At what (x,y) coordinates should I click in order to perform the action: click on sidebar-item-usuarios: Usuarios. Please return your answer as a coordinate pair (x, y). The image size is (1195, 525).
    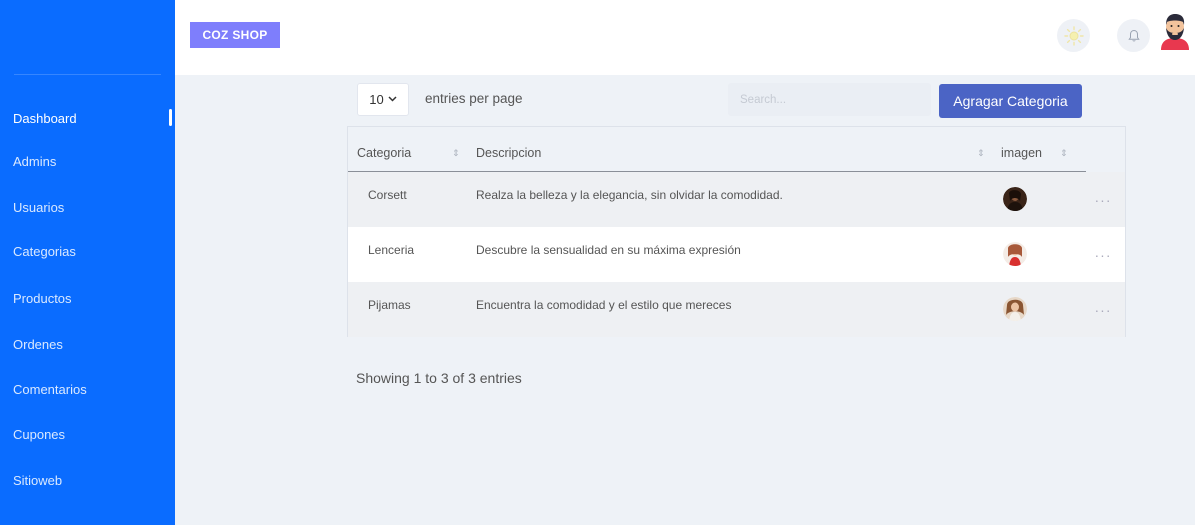
    Looking at the image, I should click on (87, 207).